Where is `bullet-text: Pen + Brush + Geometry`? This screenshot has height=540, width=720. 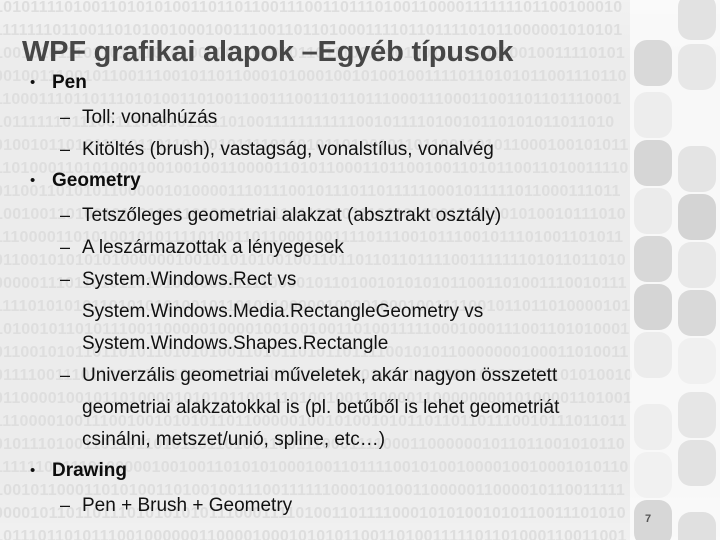
bullet-text: Pen + Brush + Geometry is located at coordinates (187, 505).